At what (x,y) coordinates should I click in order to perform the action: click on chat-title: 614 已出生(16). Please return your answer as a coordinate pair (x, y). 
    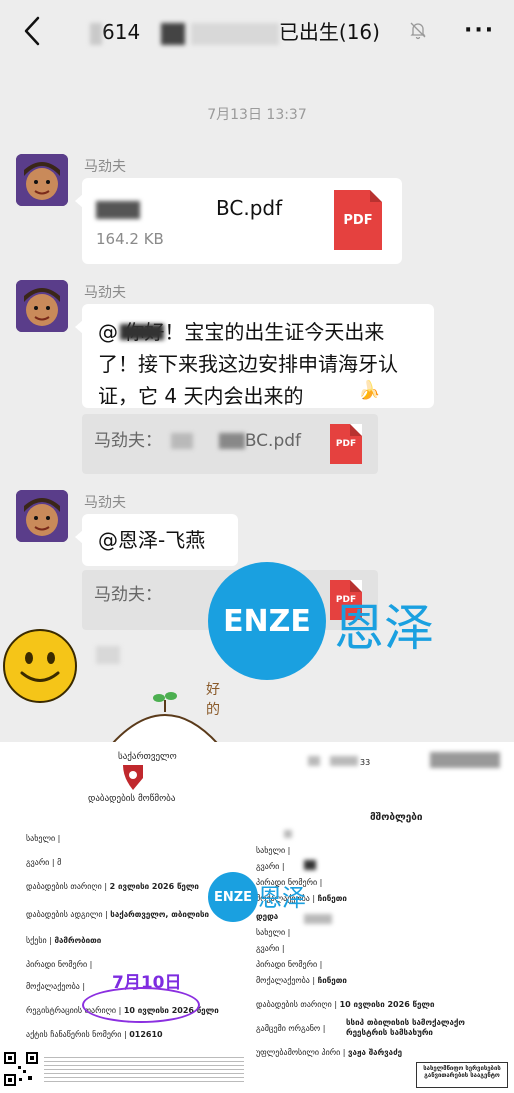
    Looking at the image, I should click on (235, 30).